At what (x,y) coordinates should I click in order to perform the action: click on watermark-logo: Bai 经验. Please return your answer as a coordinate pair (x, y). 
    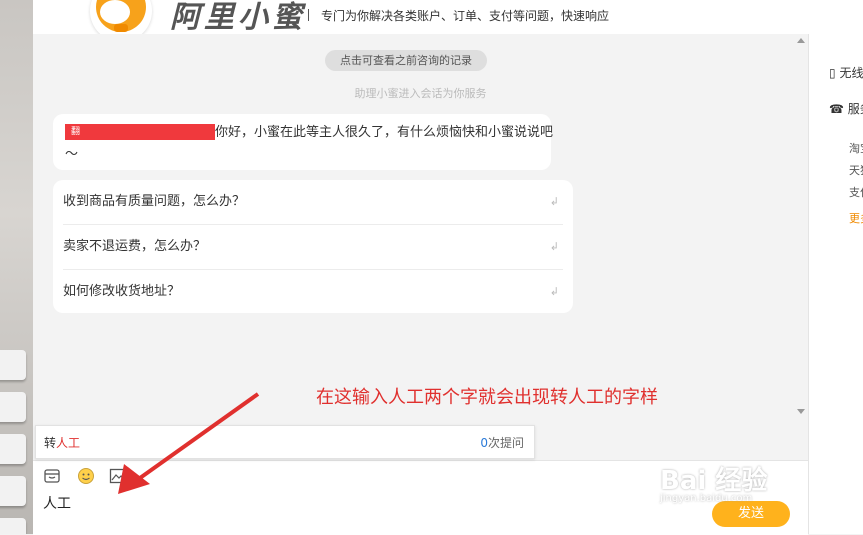
    Looking at the image, I should click on (714, 481).